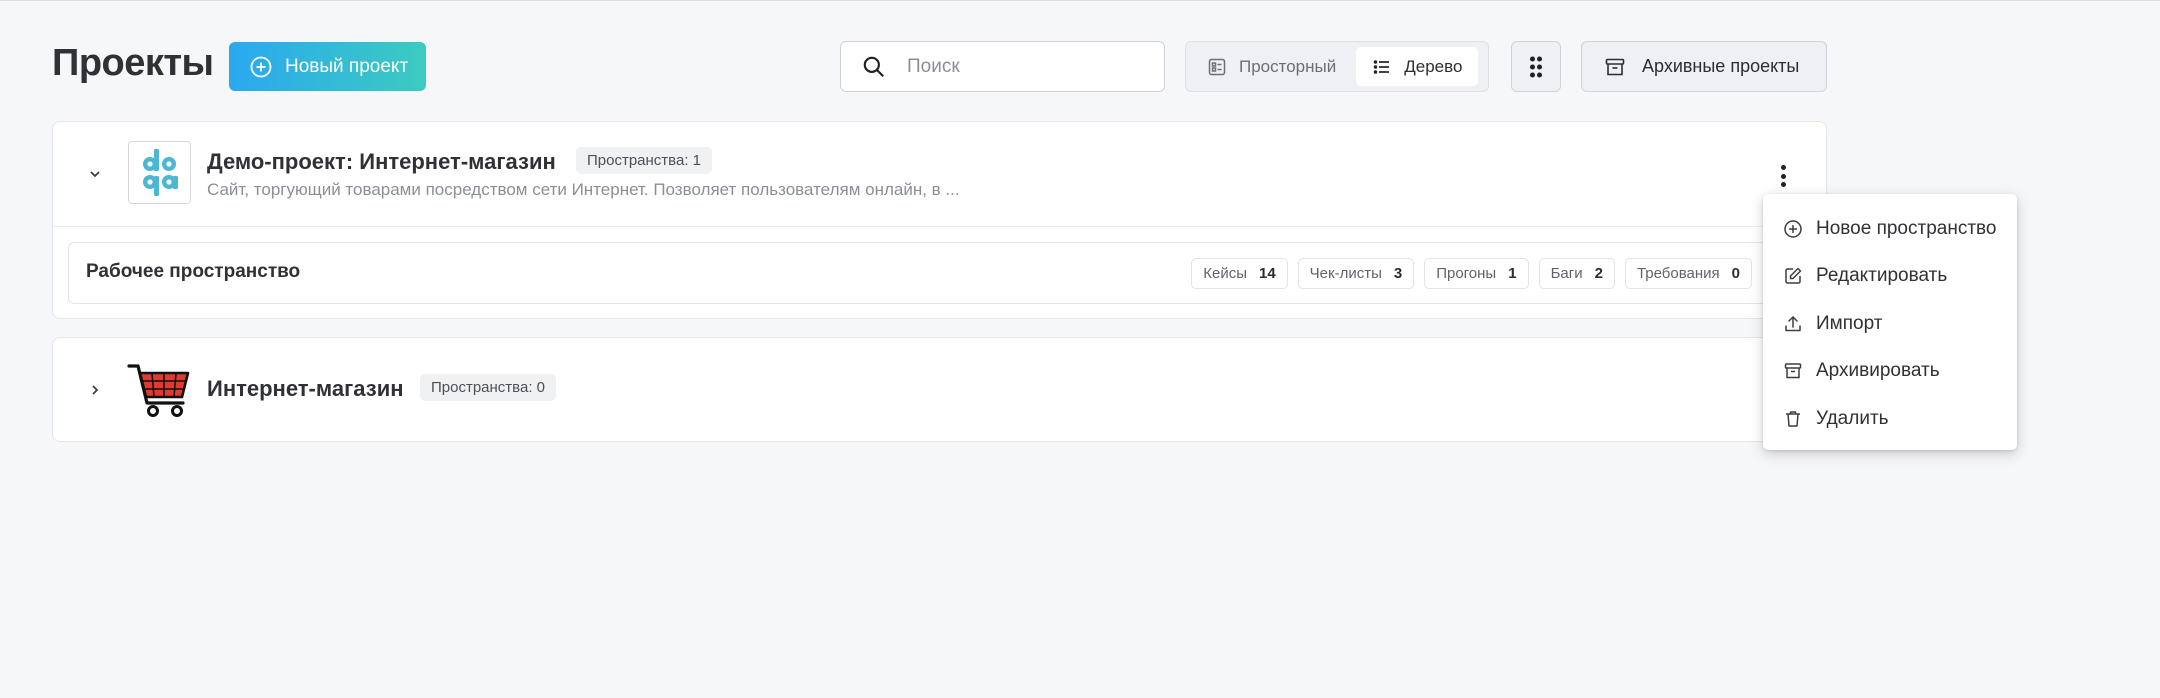 This screenshot has width=2160, height=698. I want to click on menu-item-new-space: Новое пространство, so click(1890, 229).